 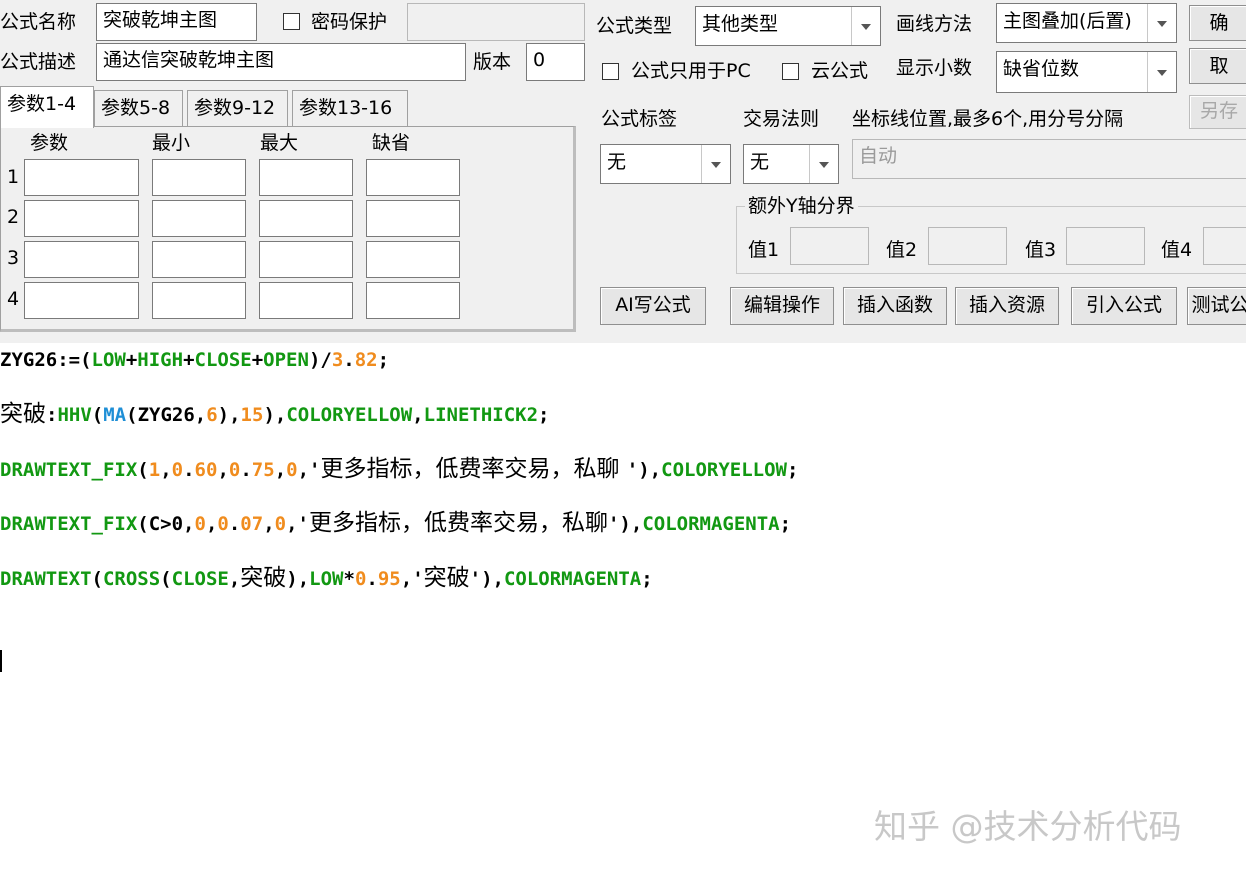 I want to click on code-line: ZYG26:=(LOW+HIGH+CLOSE+OPEN)/3.82;, so click(x=194, y=360).